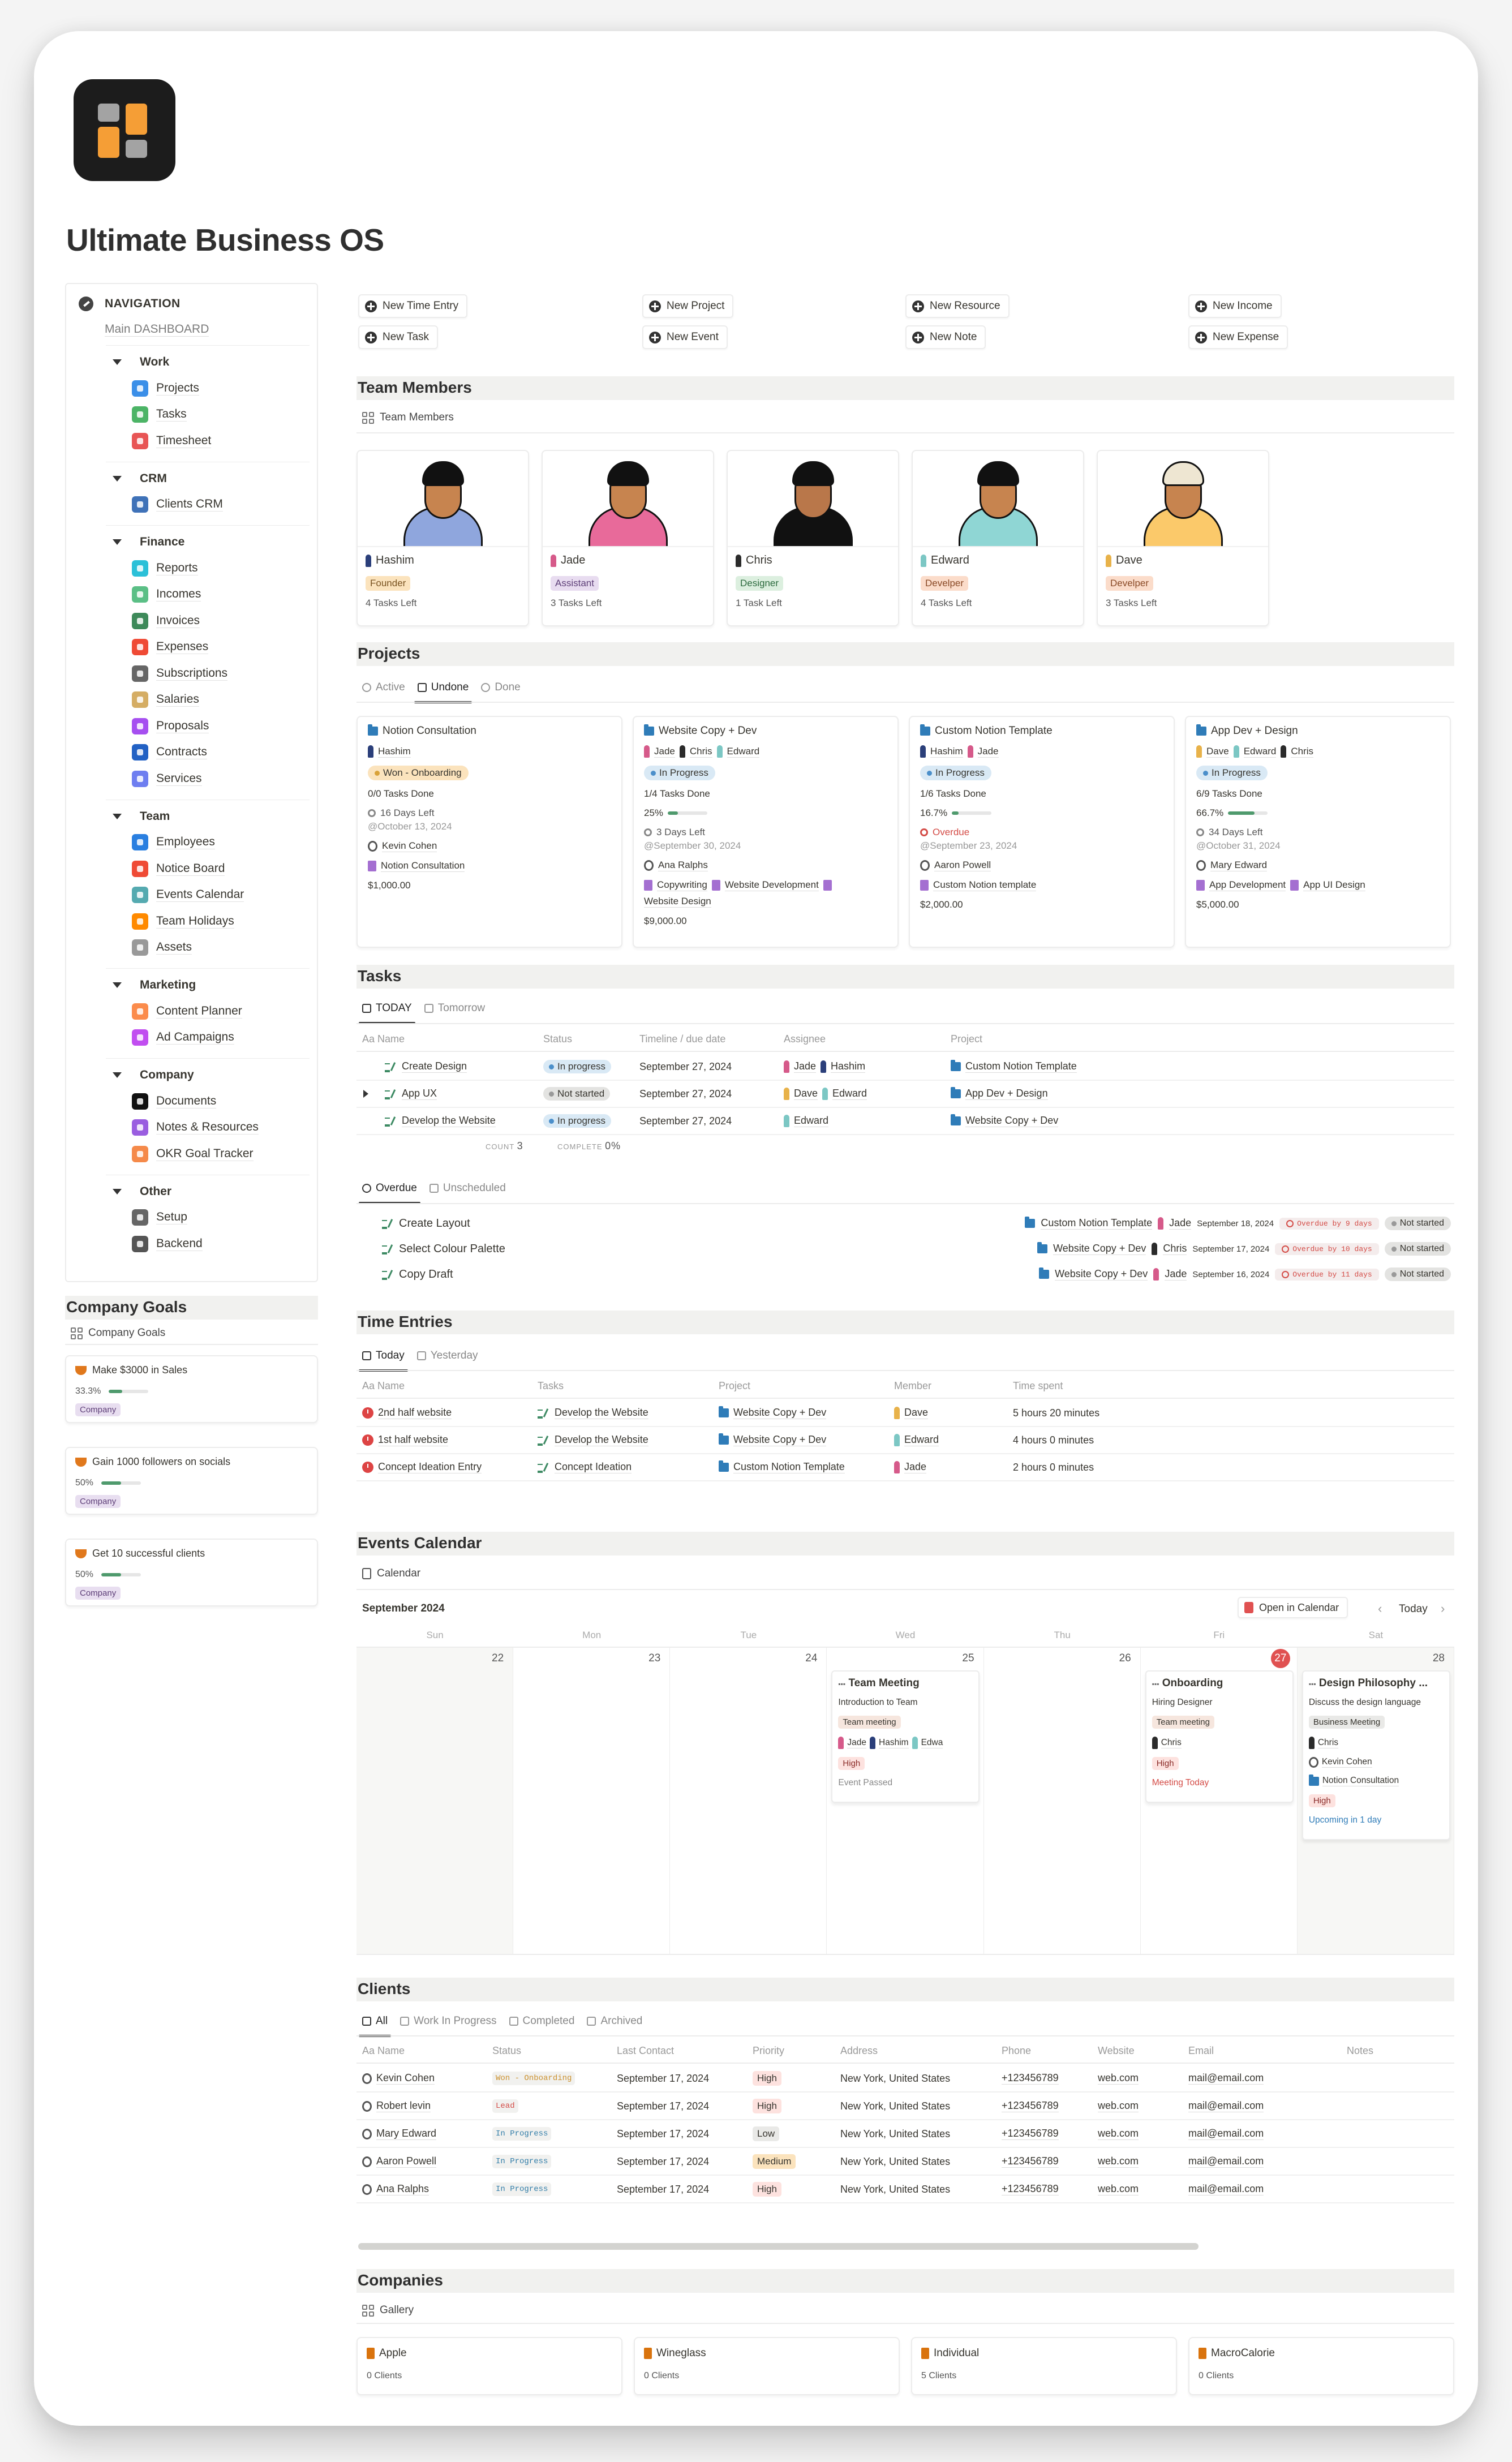 Image resolution: width=1512 pixels, height=2462 pixels. Describe the element at coordinates (191, 1572) in the screenshot. I see `goal-card: Get 10 successful clients 50% Company` at that location.